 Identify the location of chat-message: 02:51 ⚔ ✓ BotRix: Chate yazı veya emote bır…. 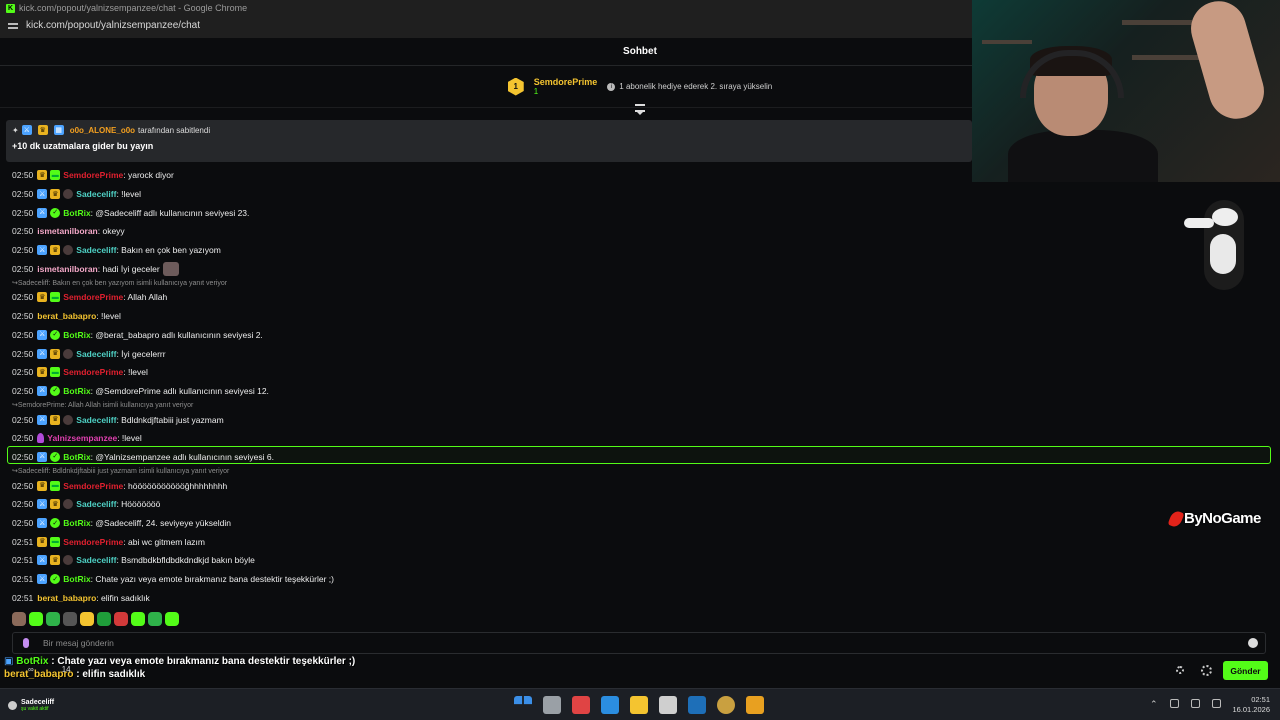
(637, 579).